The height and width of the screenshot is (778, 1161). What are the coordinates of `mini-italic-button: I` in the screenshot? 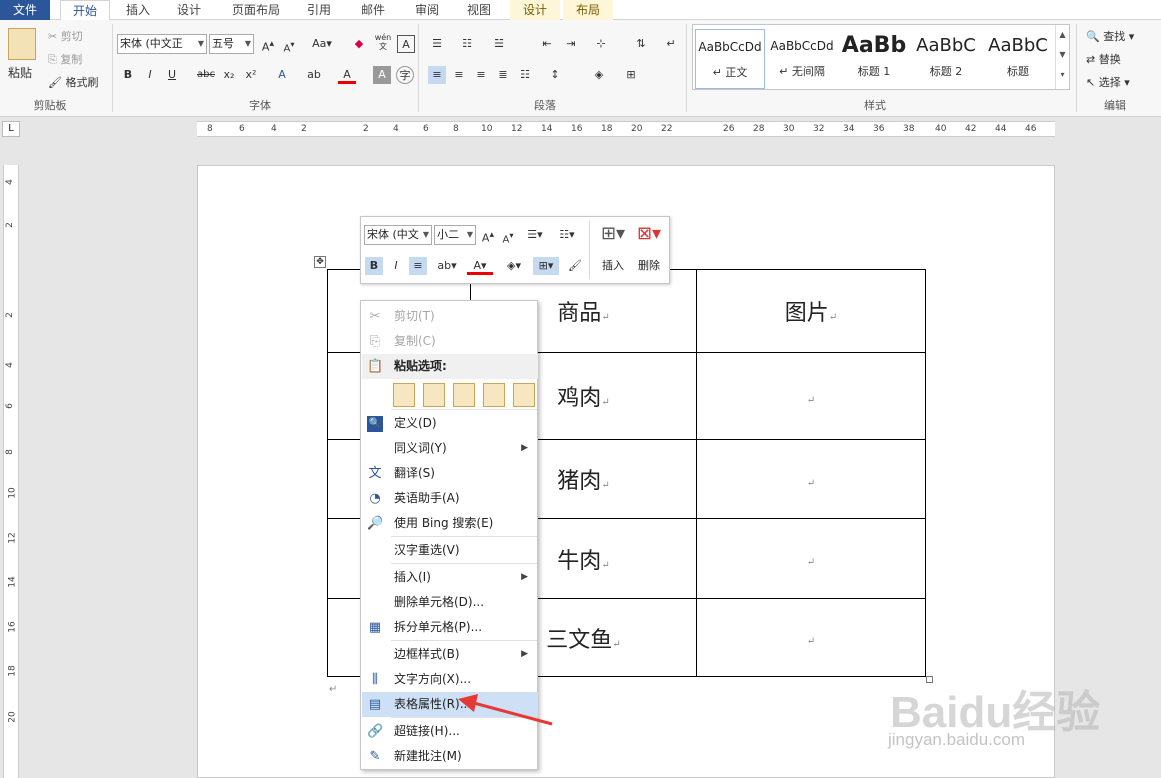 It's located at (396, 266).